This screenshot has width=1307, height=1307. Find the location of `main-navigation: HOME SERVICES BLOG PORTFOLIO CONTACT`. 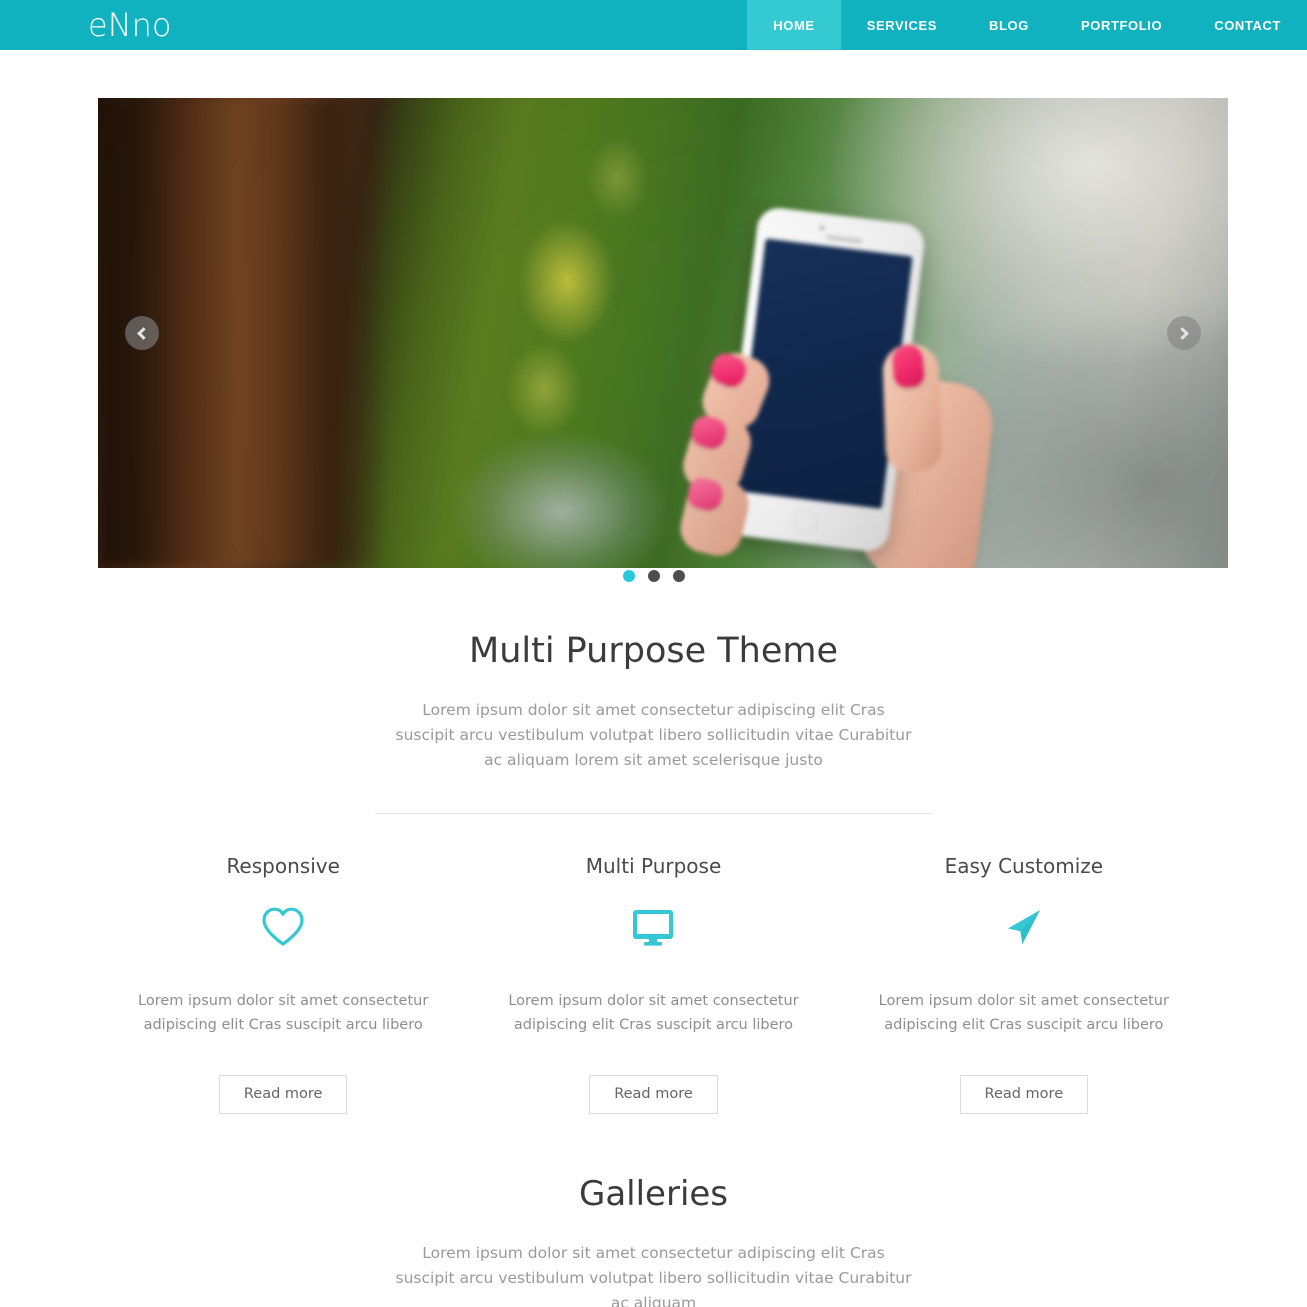

main-navigation: HOME SERVICES BLOG PORTFOLIO CONTACT is located at coordinates (1027, 25).